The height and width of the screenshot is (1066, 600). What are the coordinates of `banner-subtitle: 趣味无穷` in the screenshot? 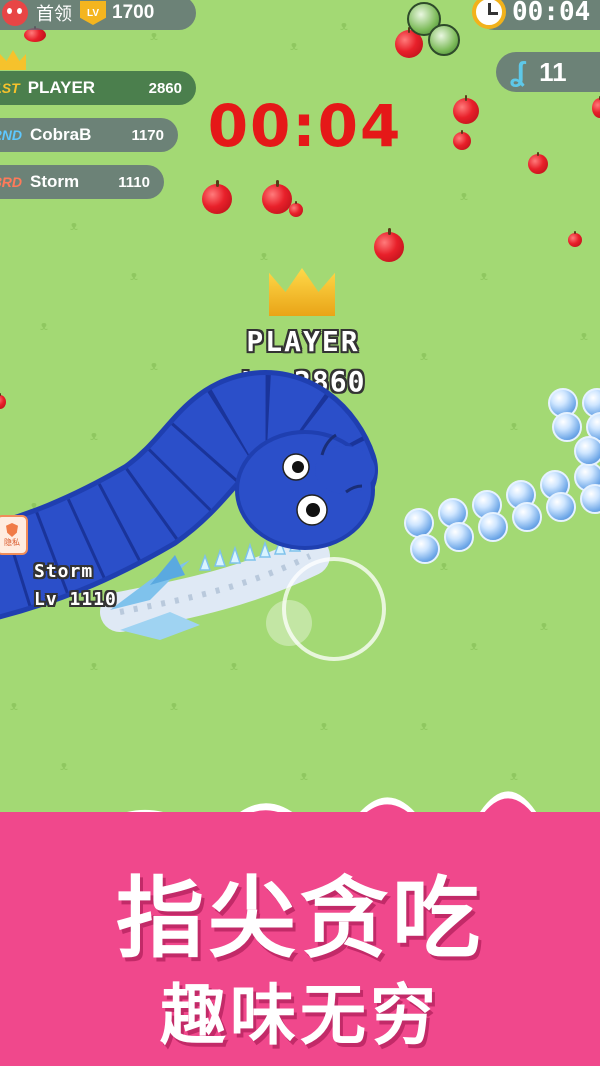 It's located at (300, 1015).